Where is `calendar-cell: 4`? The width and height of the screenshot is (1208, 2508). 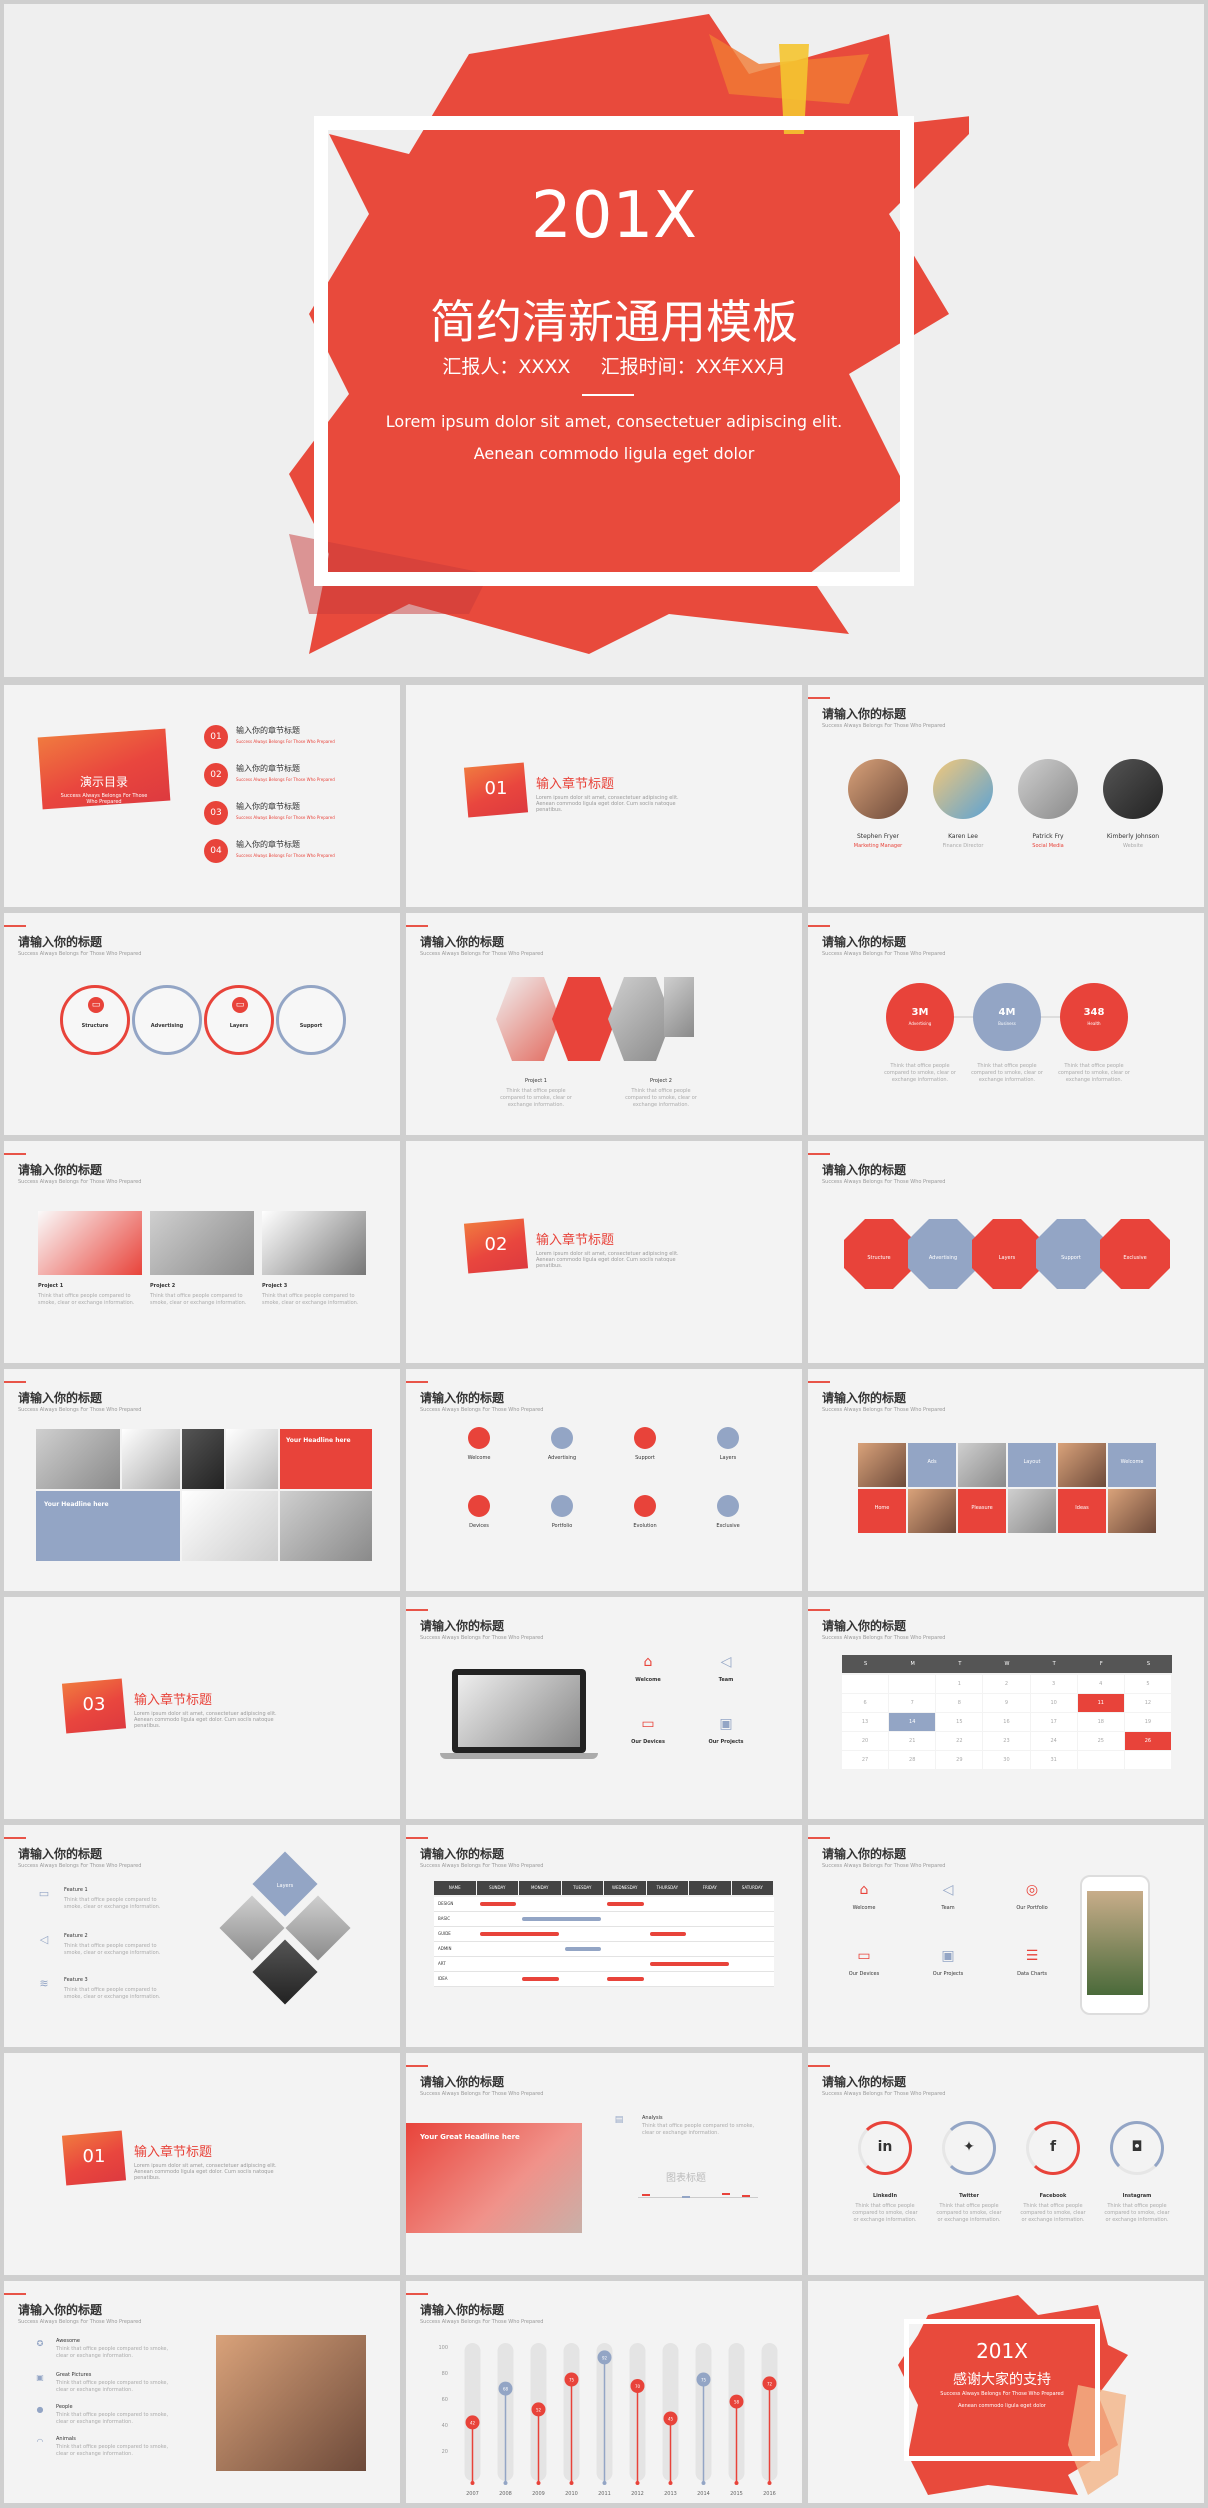
calendar-cell: 4 is located at coordinates (1100, 1684).